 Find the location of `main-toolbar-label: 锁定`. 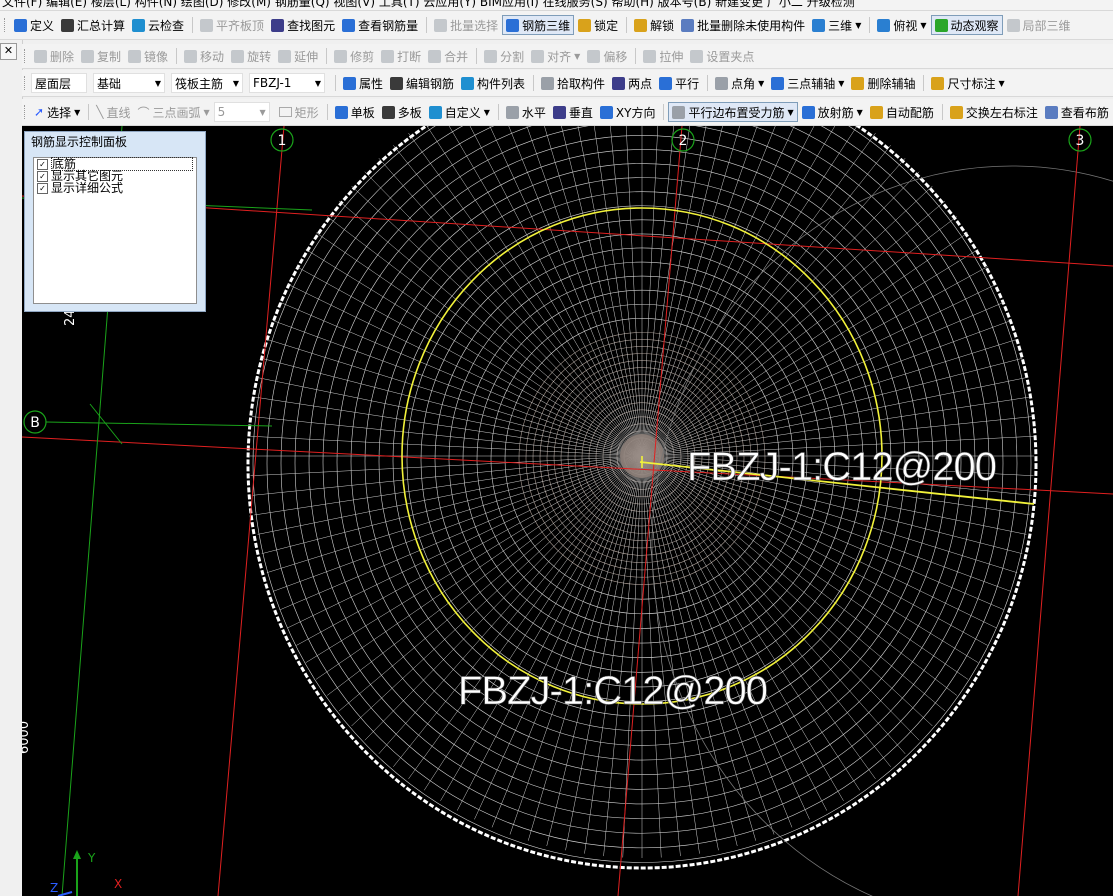

main-toolbar-label: 锁定 is located at coordinates (606, 25).